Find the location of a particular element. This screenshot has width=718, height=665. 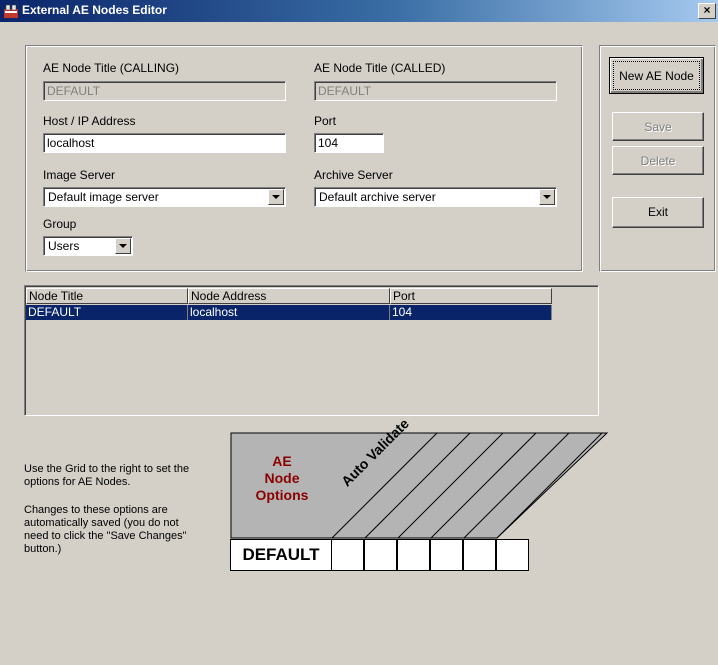

image-server-select: Default image server is located at coordinates (164, 197).